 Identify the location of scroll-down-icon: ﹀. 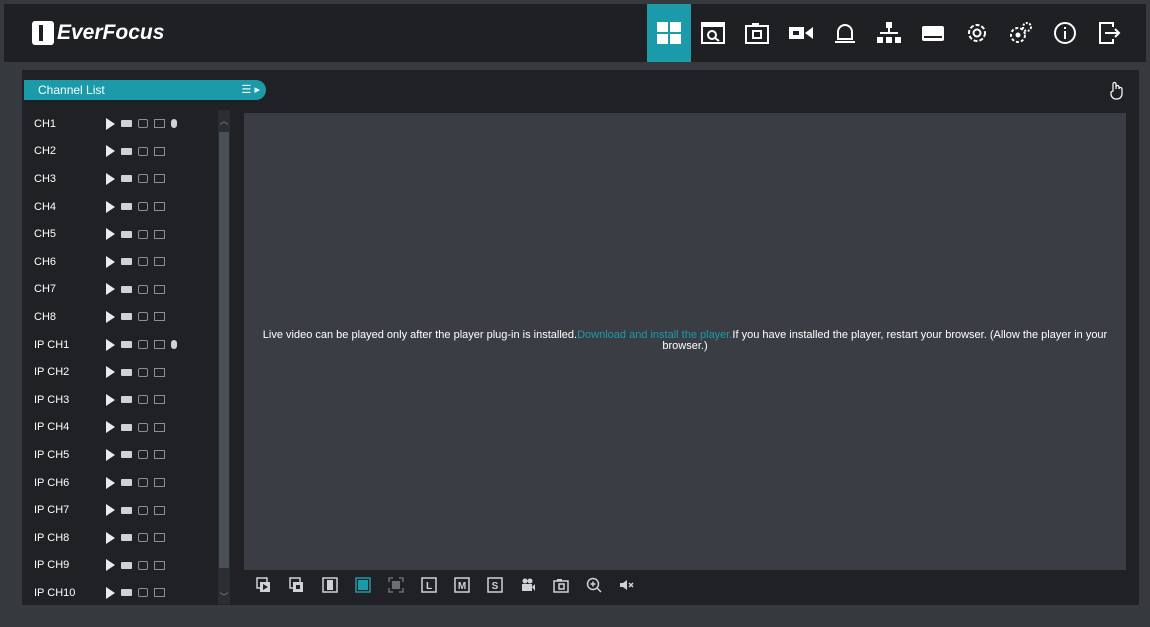
(224, 596).